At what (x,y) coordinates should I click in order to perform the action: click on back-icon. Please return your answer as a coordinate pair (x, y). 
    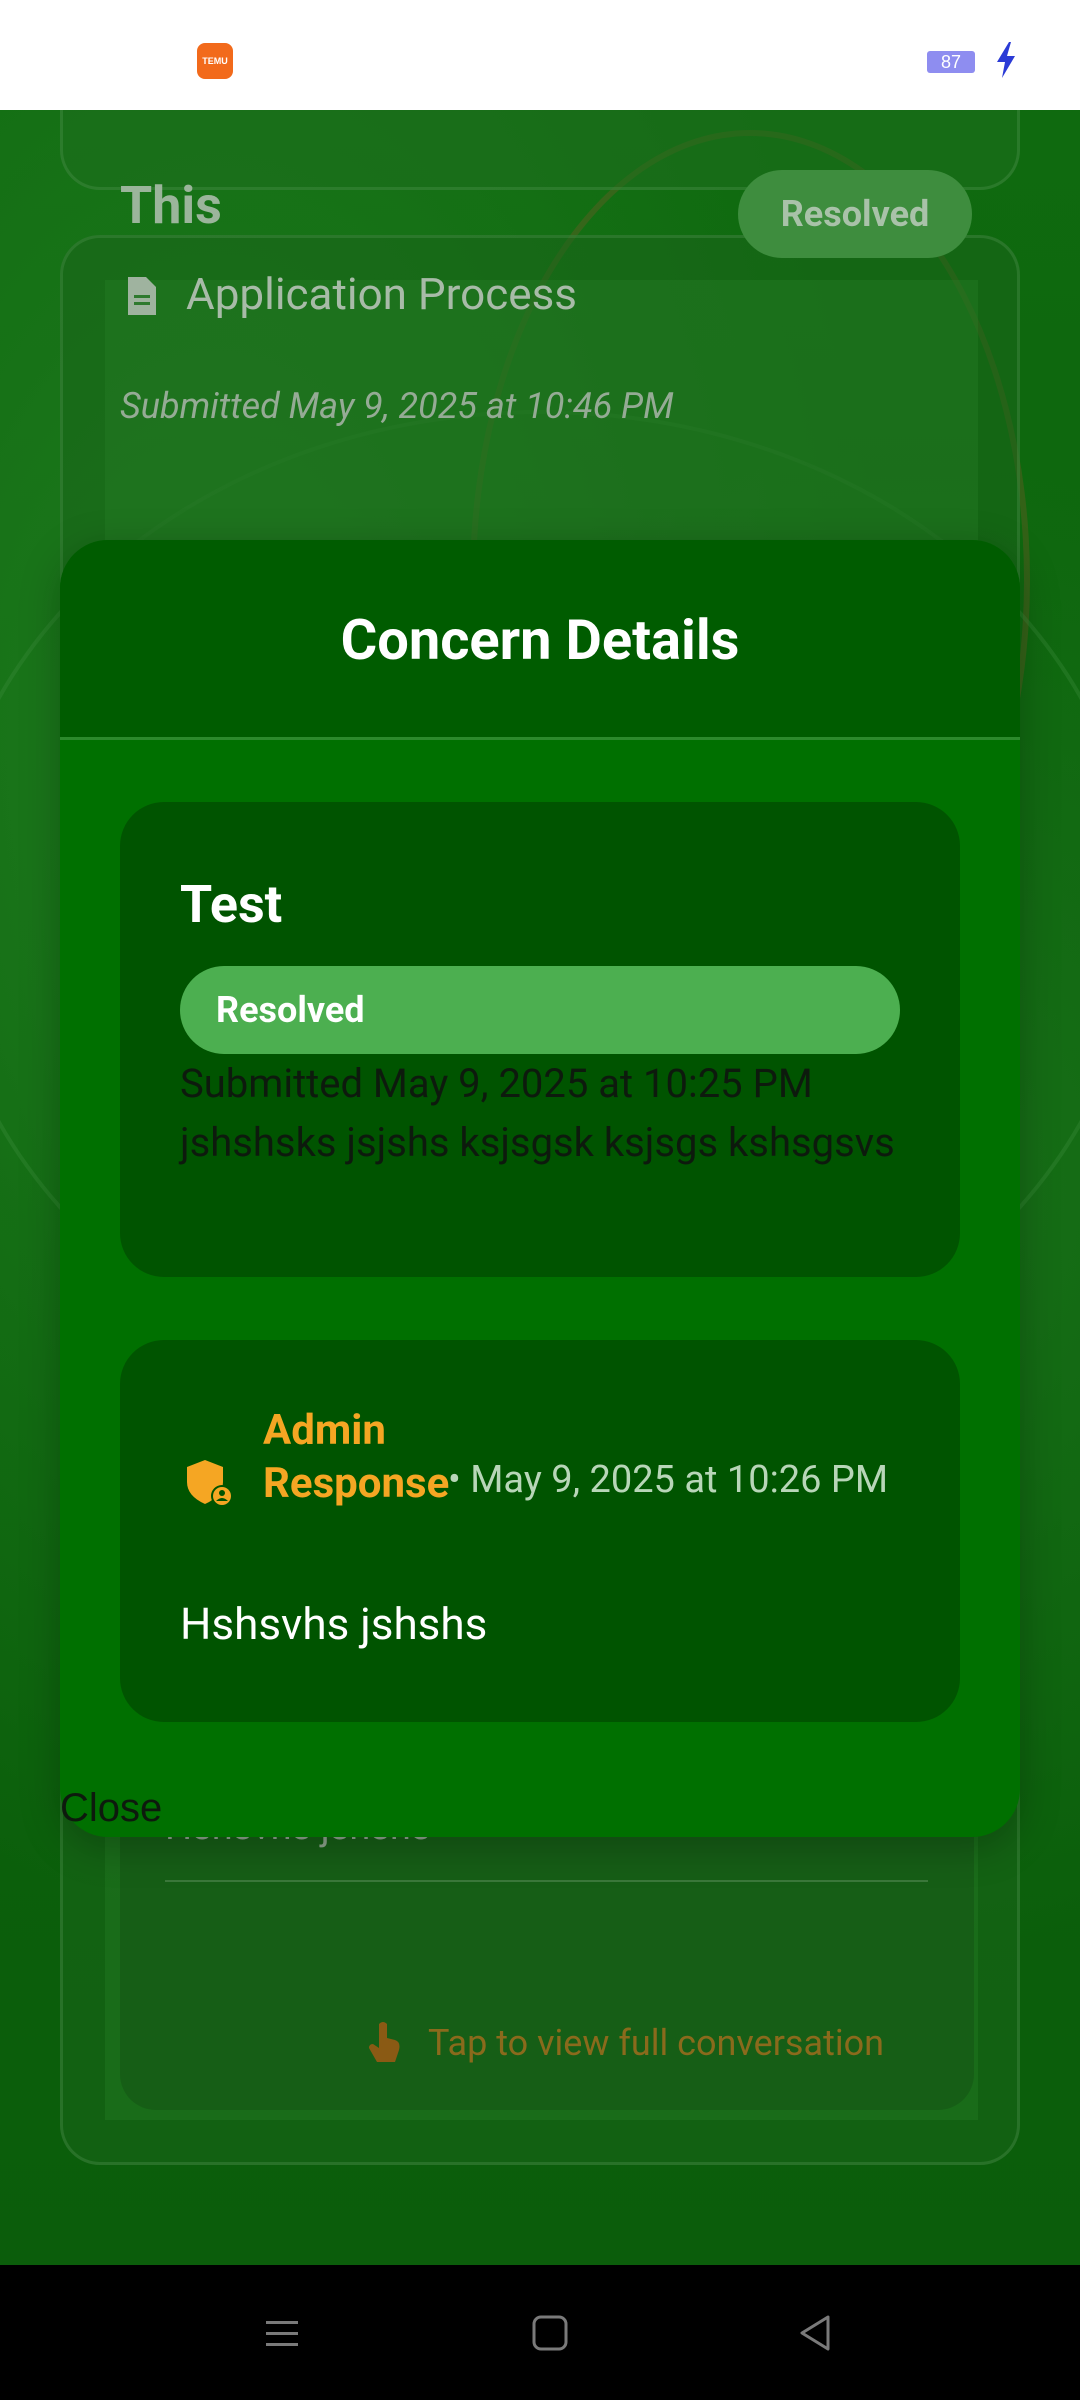
    Looking at the image, I should click on (815, 2332).